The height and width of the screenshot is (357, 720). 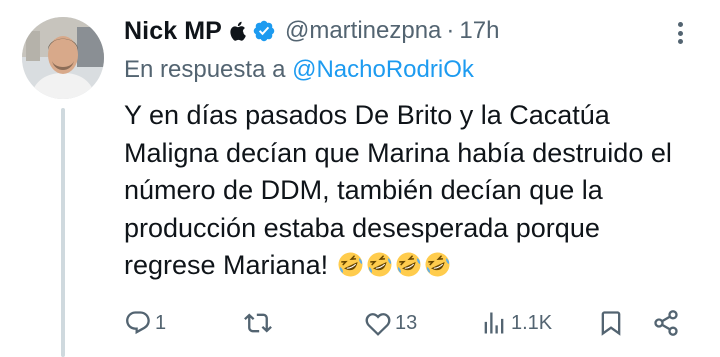 I want to click on tweet-text-line: Y en días pasados De Brito y la Cacatúa, so click(x=367, y=115).